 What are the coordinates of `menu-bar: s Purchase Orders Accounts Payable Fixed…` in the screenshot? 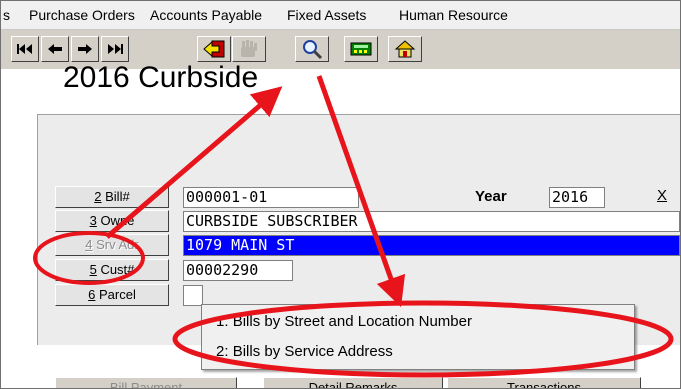 It's located at (340, 15).